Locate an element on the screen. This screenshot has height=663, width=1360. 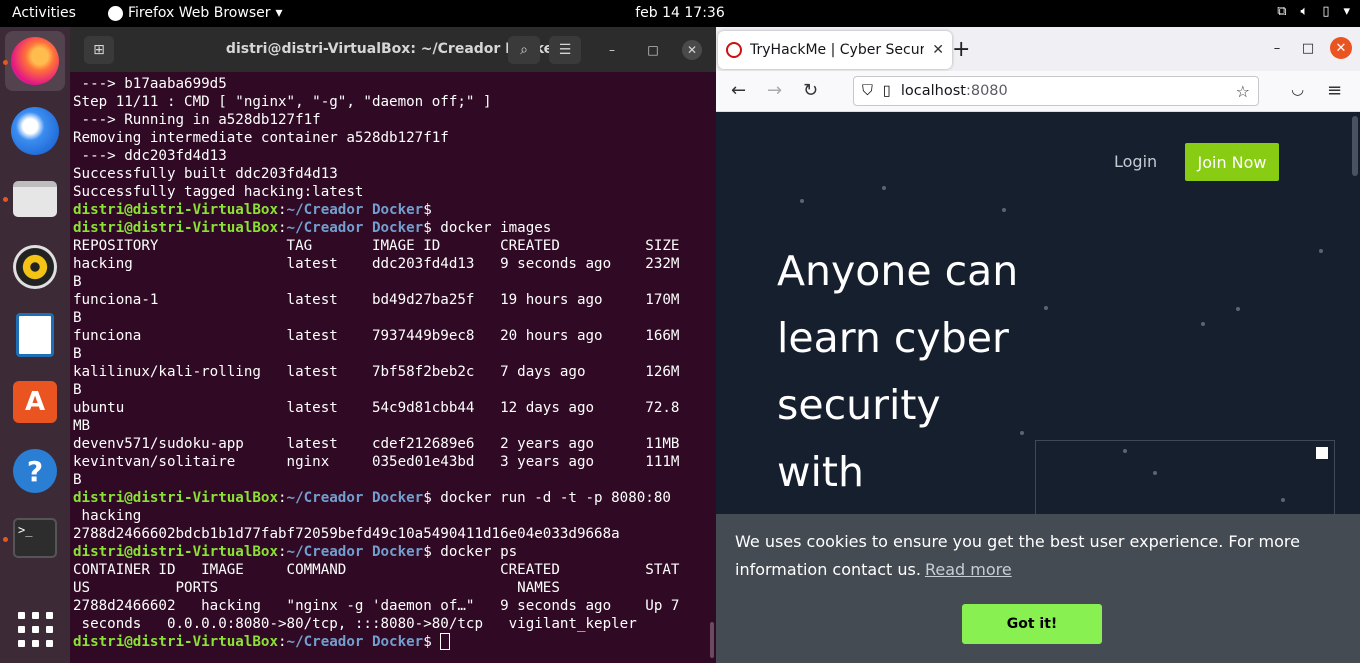
read-more-link: Read more is located at coordinates (968, 569).